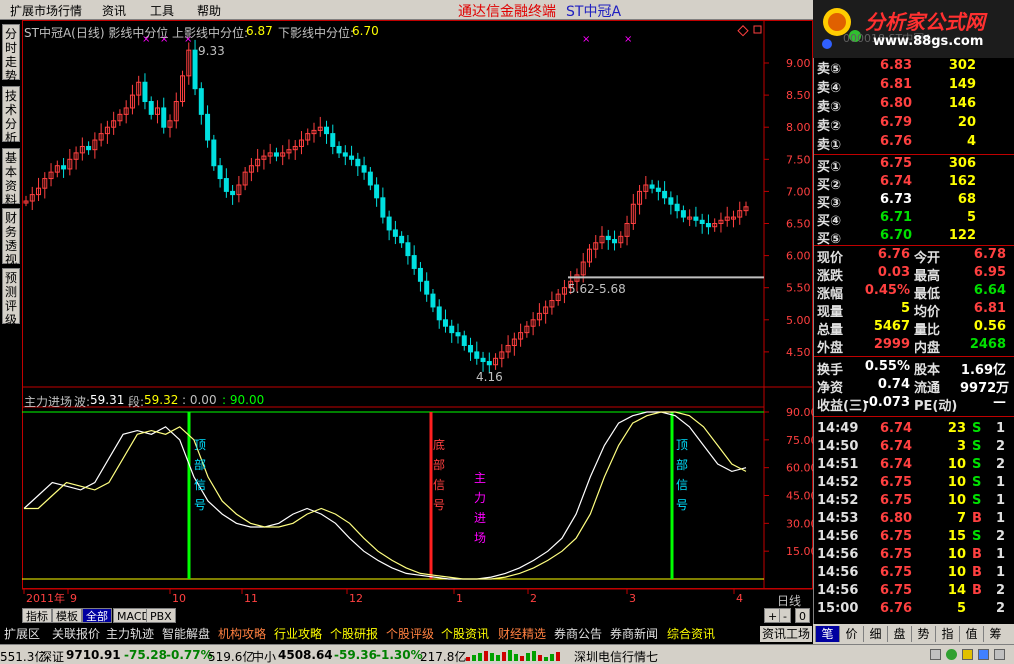 Image resolution: width=1014 pixels, height=664 pixels. Describe the element at coordinates (829, 203) in the screenshot. I see `bid-label: 买③` at that location.